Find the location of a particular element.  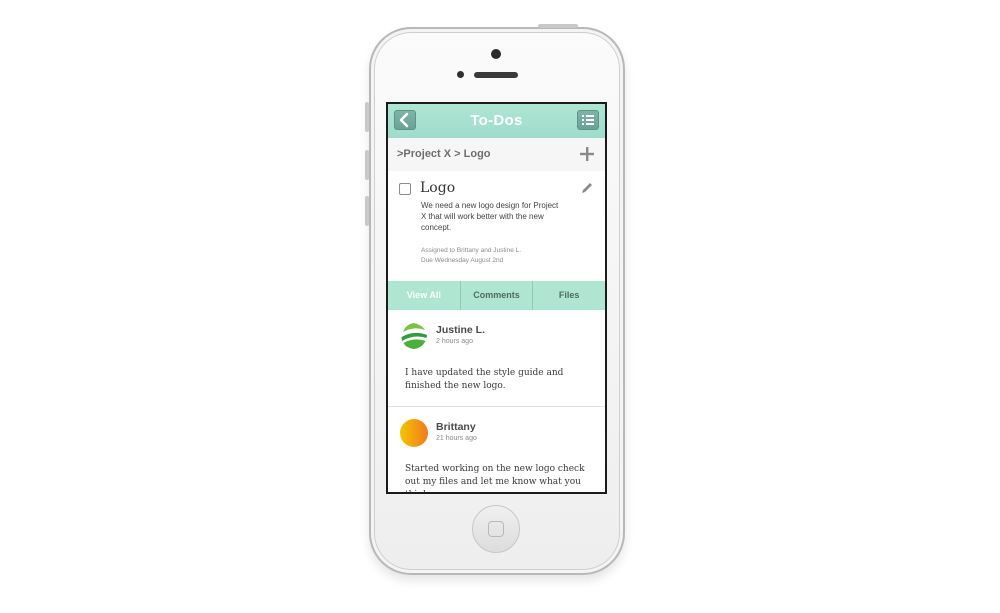

pencil-icon is located at coordinates (587, 188).